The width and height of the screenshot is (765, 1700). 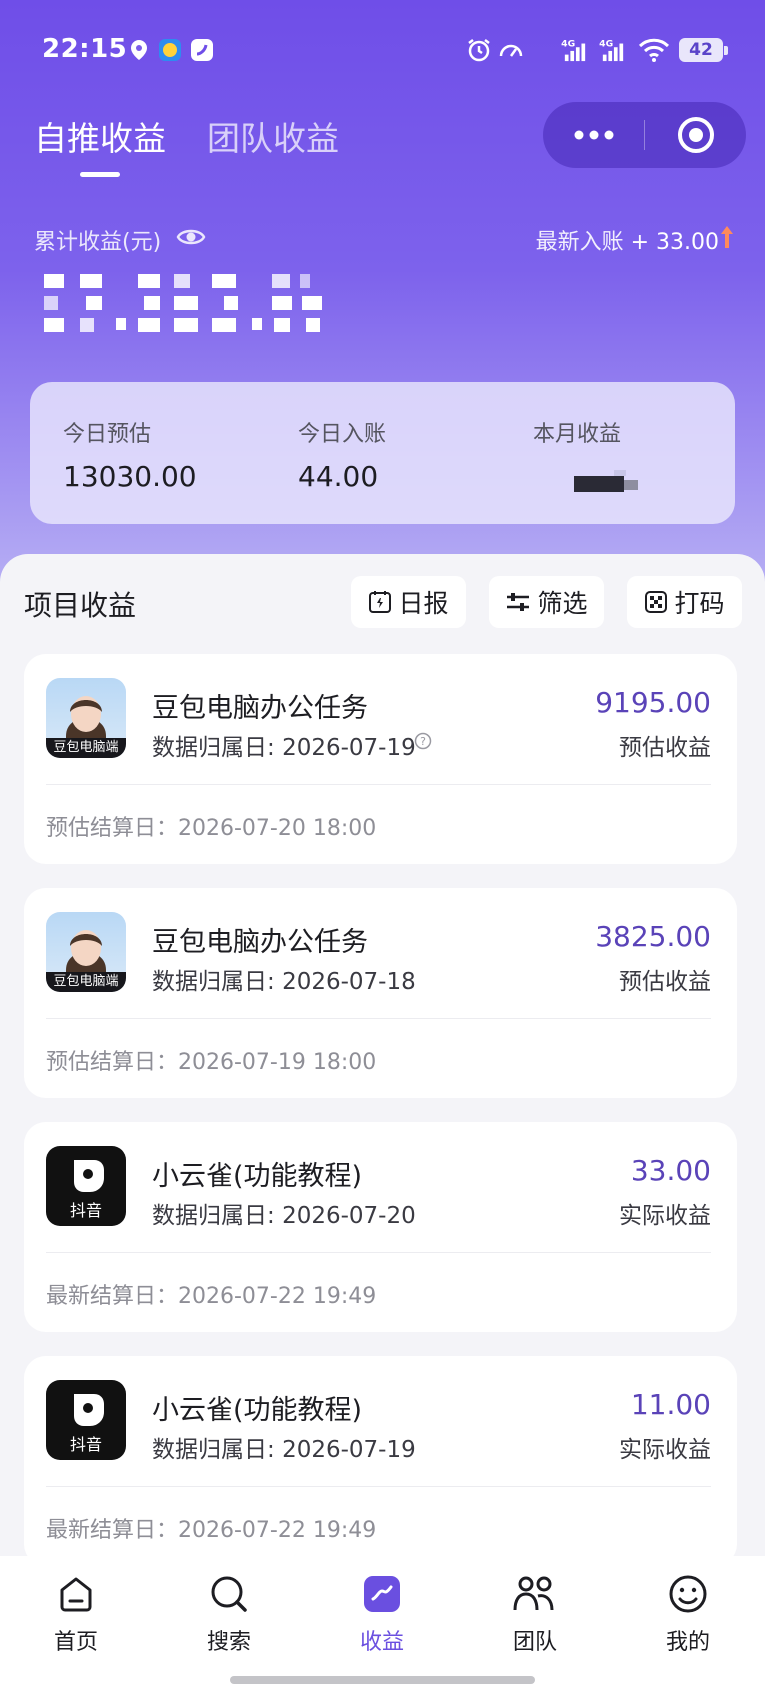 What do you see at coordinates (696, 135) in the screenshot?
I see `close-target-icon` at bounding box center [696, 135].